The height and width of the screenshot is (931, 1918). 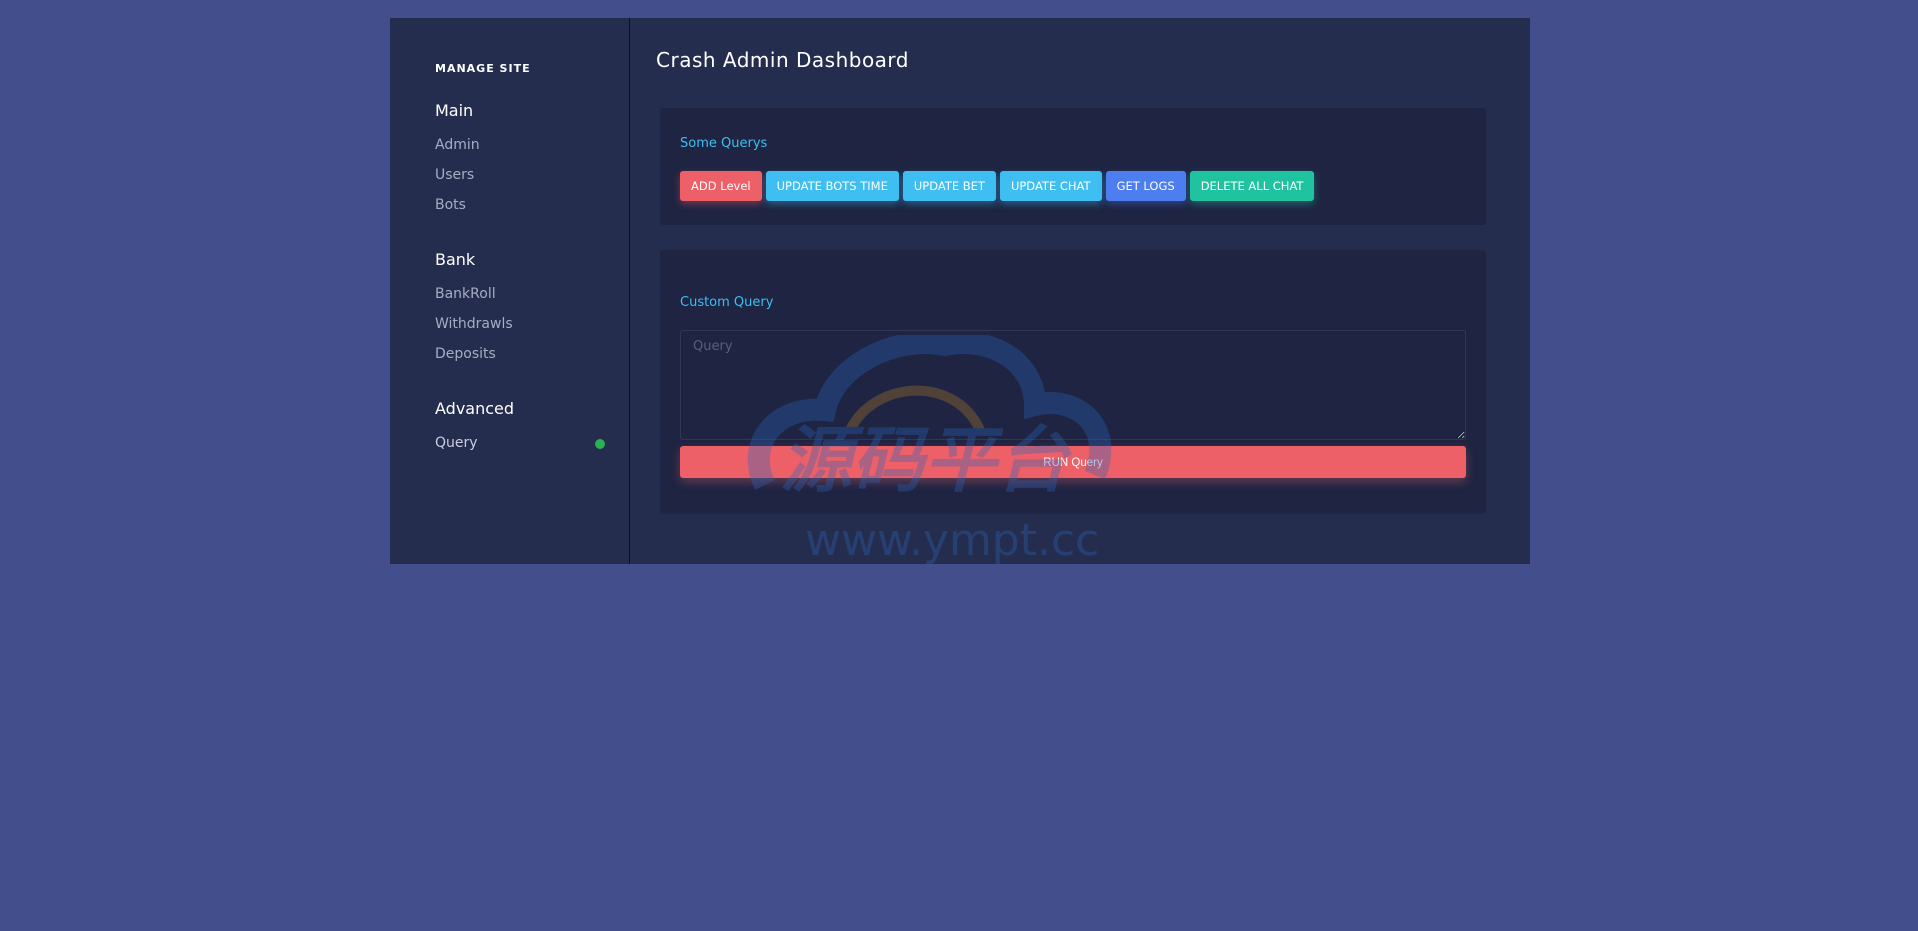 What do you see at coordinates (832, 186) in the screenshot?
I see `update-bots-time-button: UPDATE BOTS TIME` at bounding box center [832, 186].